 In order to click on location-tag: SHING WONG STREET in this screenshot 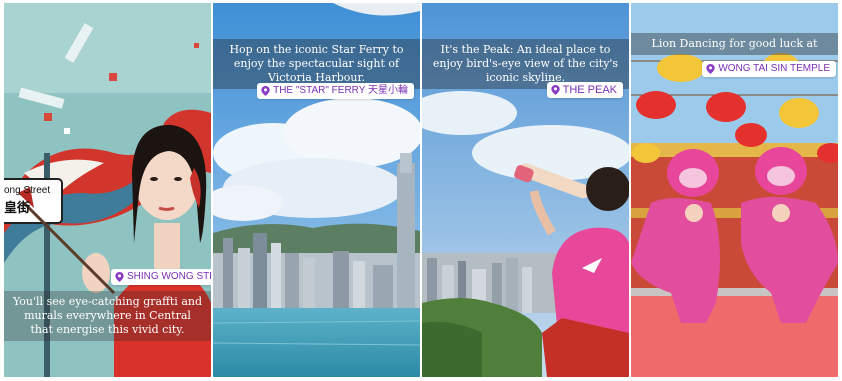, I will do `click(161, 277)`.